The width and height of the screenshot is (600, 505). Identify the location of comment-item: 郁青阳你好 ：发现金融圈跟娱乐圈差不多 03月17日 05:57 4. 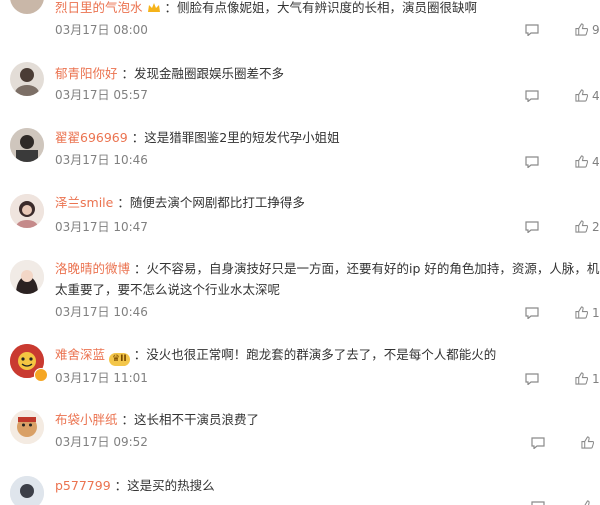
(300, 88).